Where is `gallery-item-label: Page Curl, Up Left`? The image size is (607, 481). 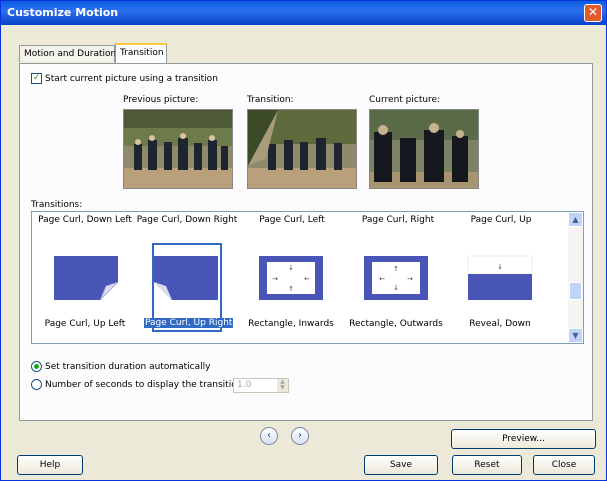 gallery-item-label: Page Curl, Up Left is located at coordinates (85, 324).